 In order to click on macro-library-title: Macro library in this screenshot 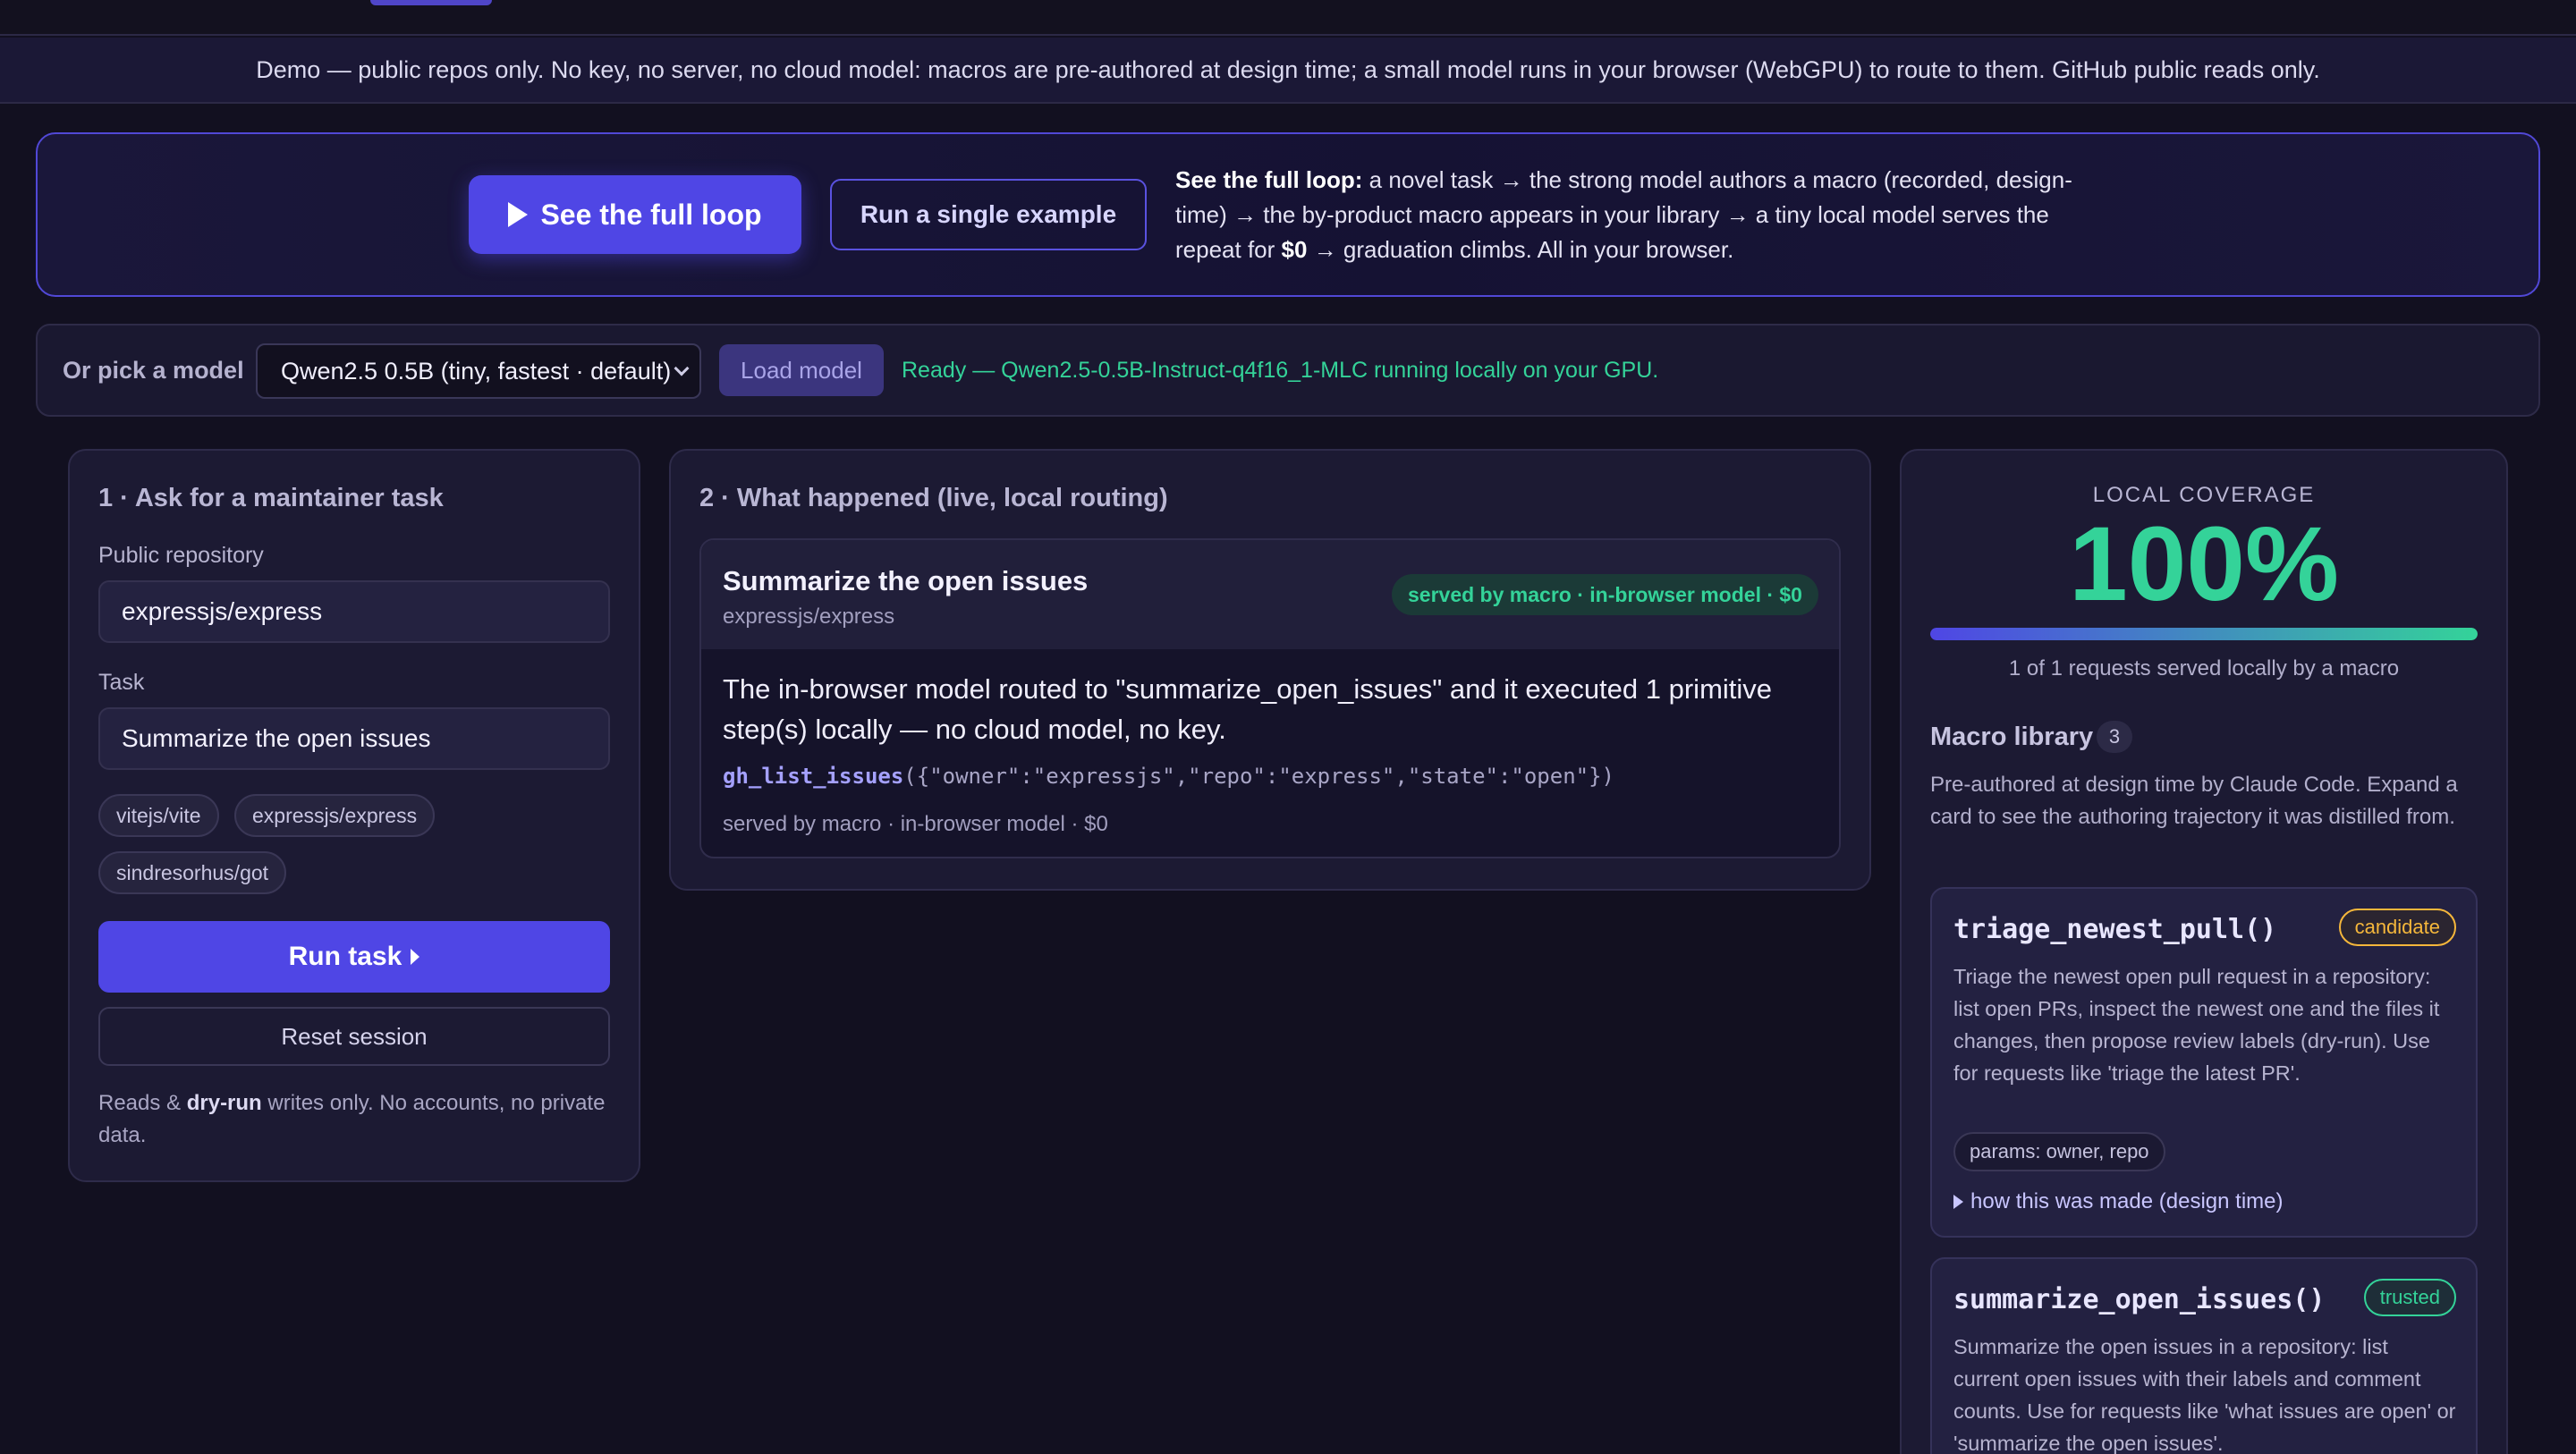, I will do `click(2012, 737)`.